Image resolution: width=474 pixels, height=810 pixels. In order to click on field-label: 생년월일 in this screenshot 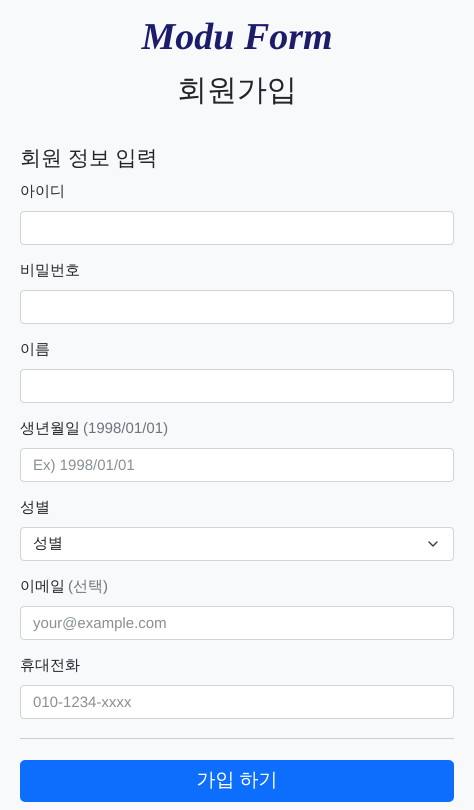, I will do `click(50, 429)`.